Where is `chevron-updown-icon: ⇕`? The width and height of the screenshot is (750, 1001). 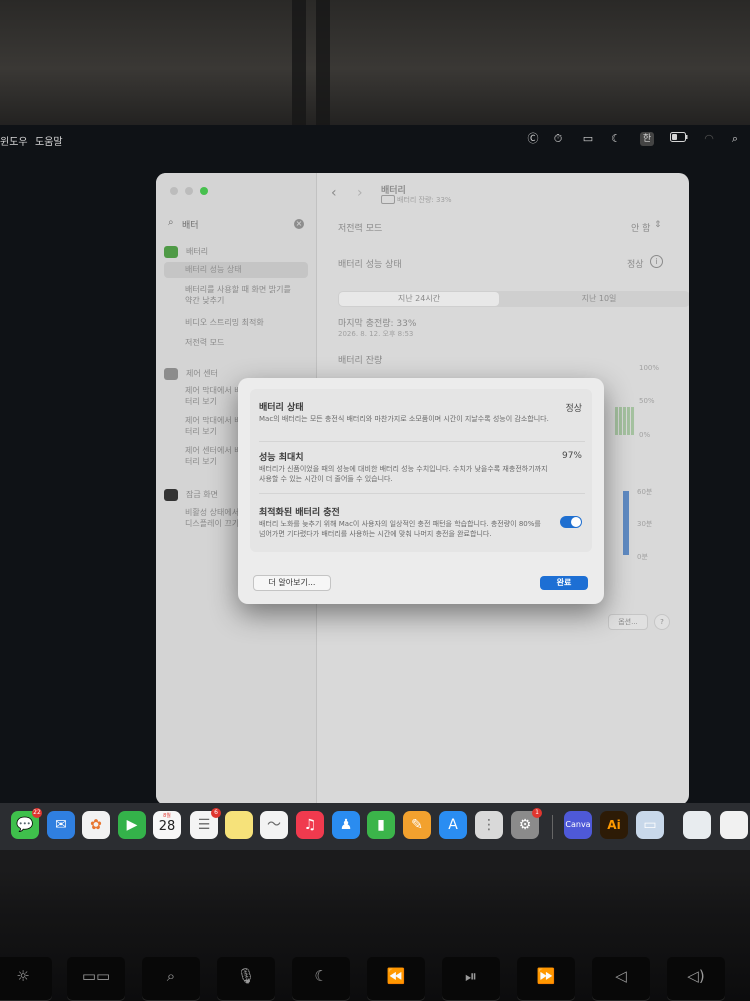
chevron-updown-icon: ⇕ is located at coordinates (658, 225).